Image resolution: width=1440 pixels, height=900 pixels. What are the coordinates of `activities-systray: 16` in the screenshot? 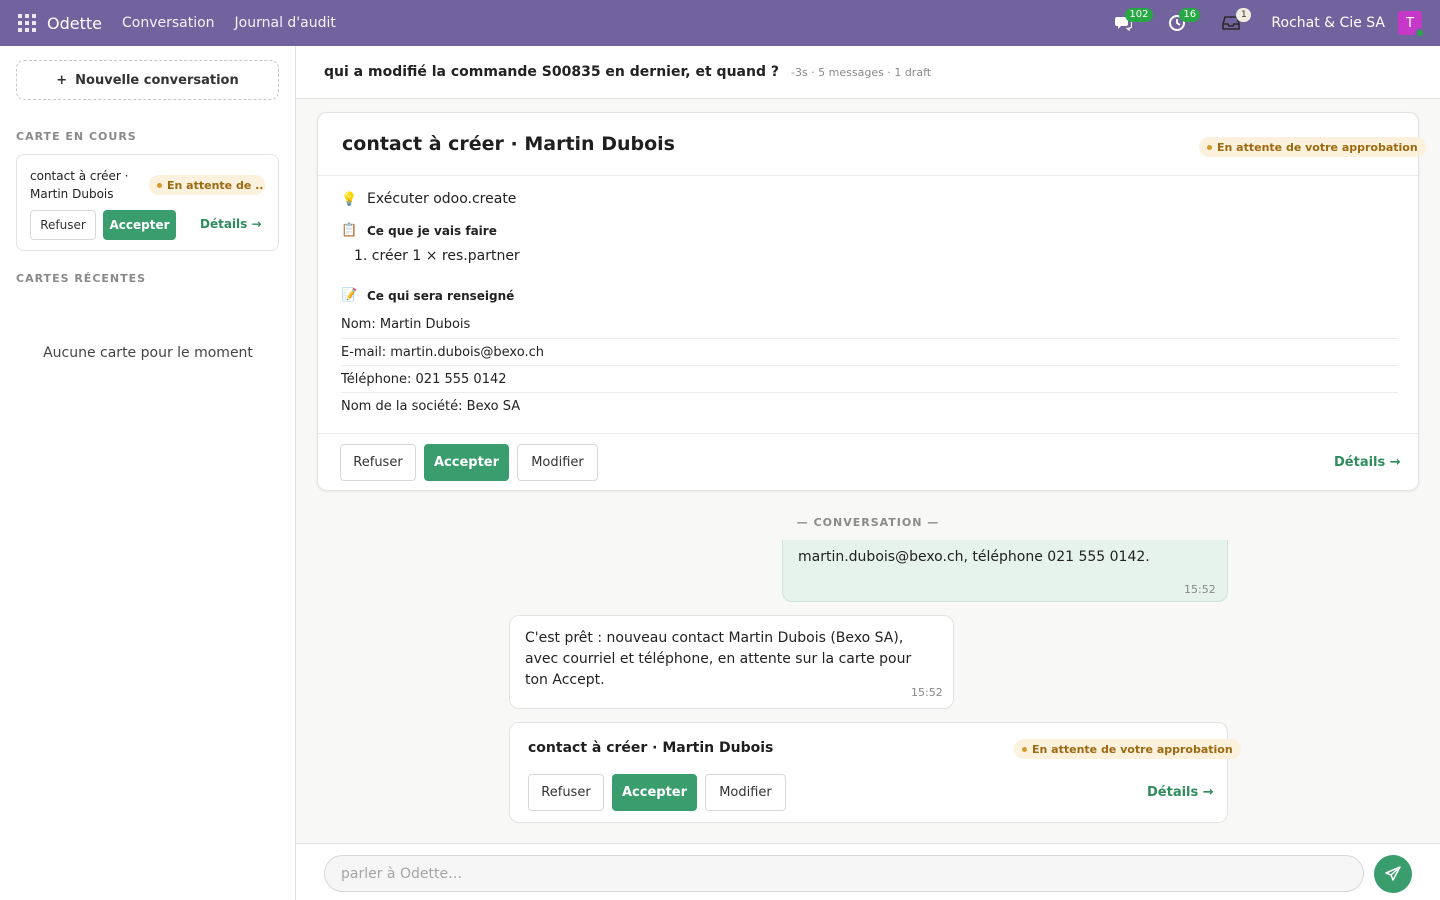 It's located at (1183, 21).